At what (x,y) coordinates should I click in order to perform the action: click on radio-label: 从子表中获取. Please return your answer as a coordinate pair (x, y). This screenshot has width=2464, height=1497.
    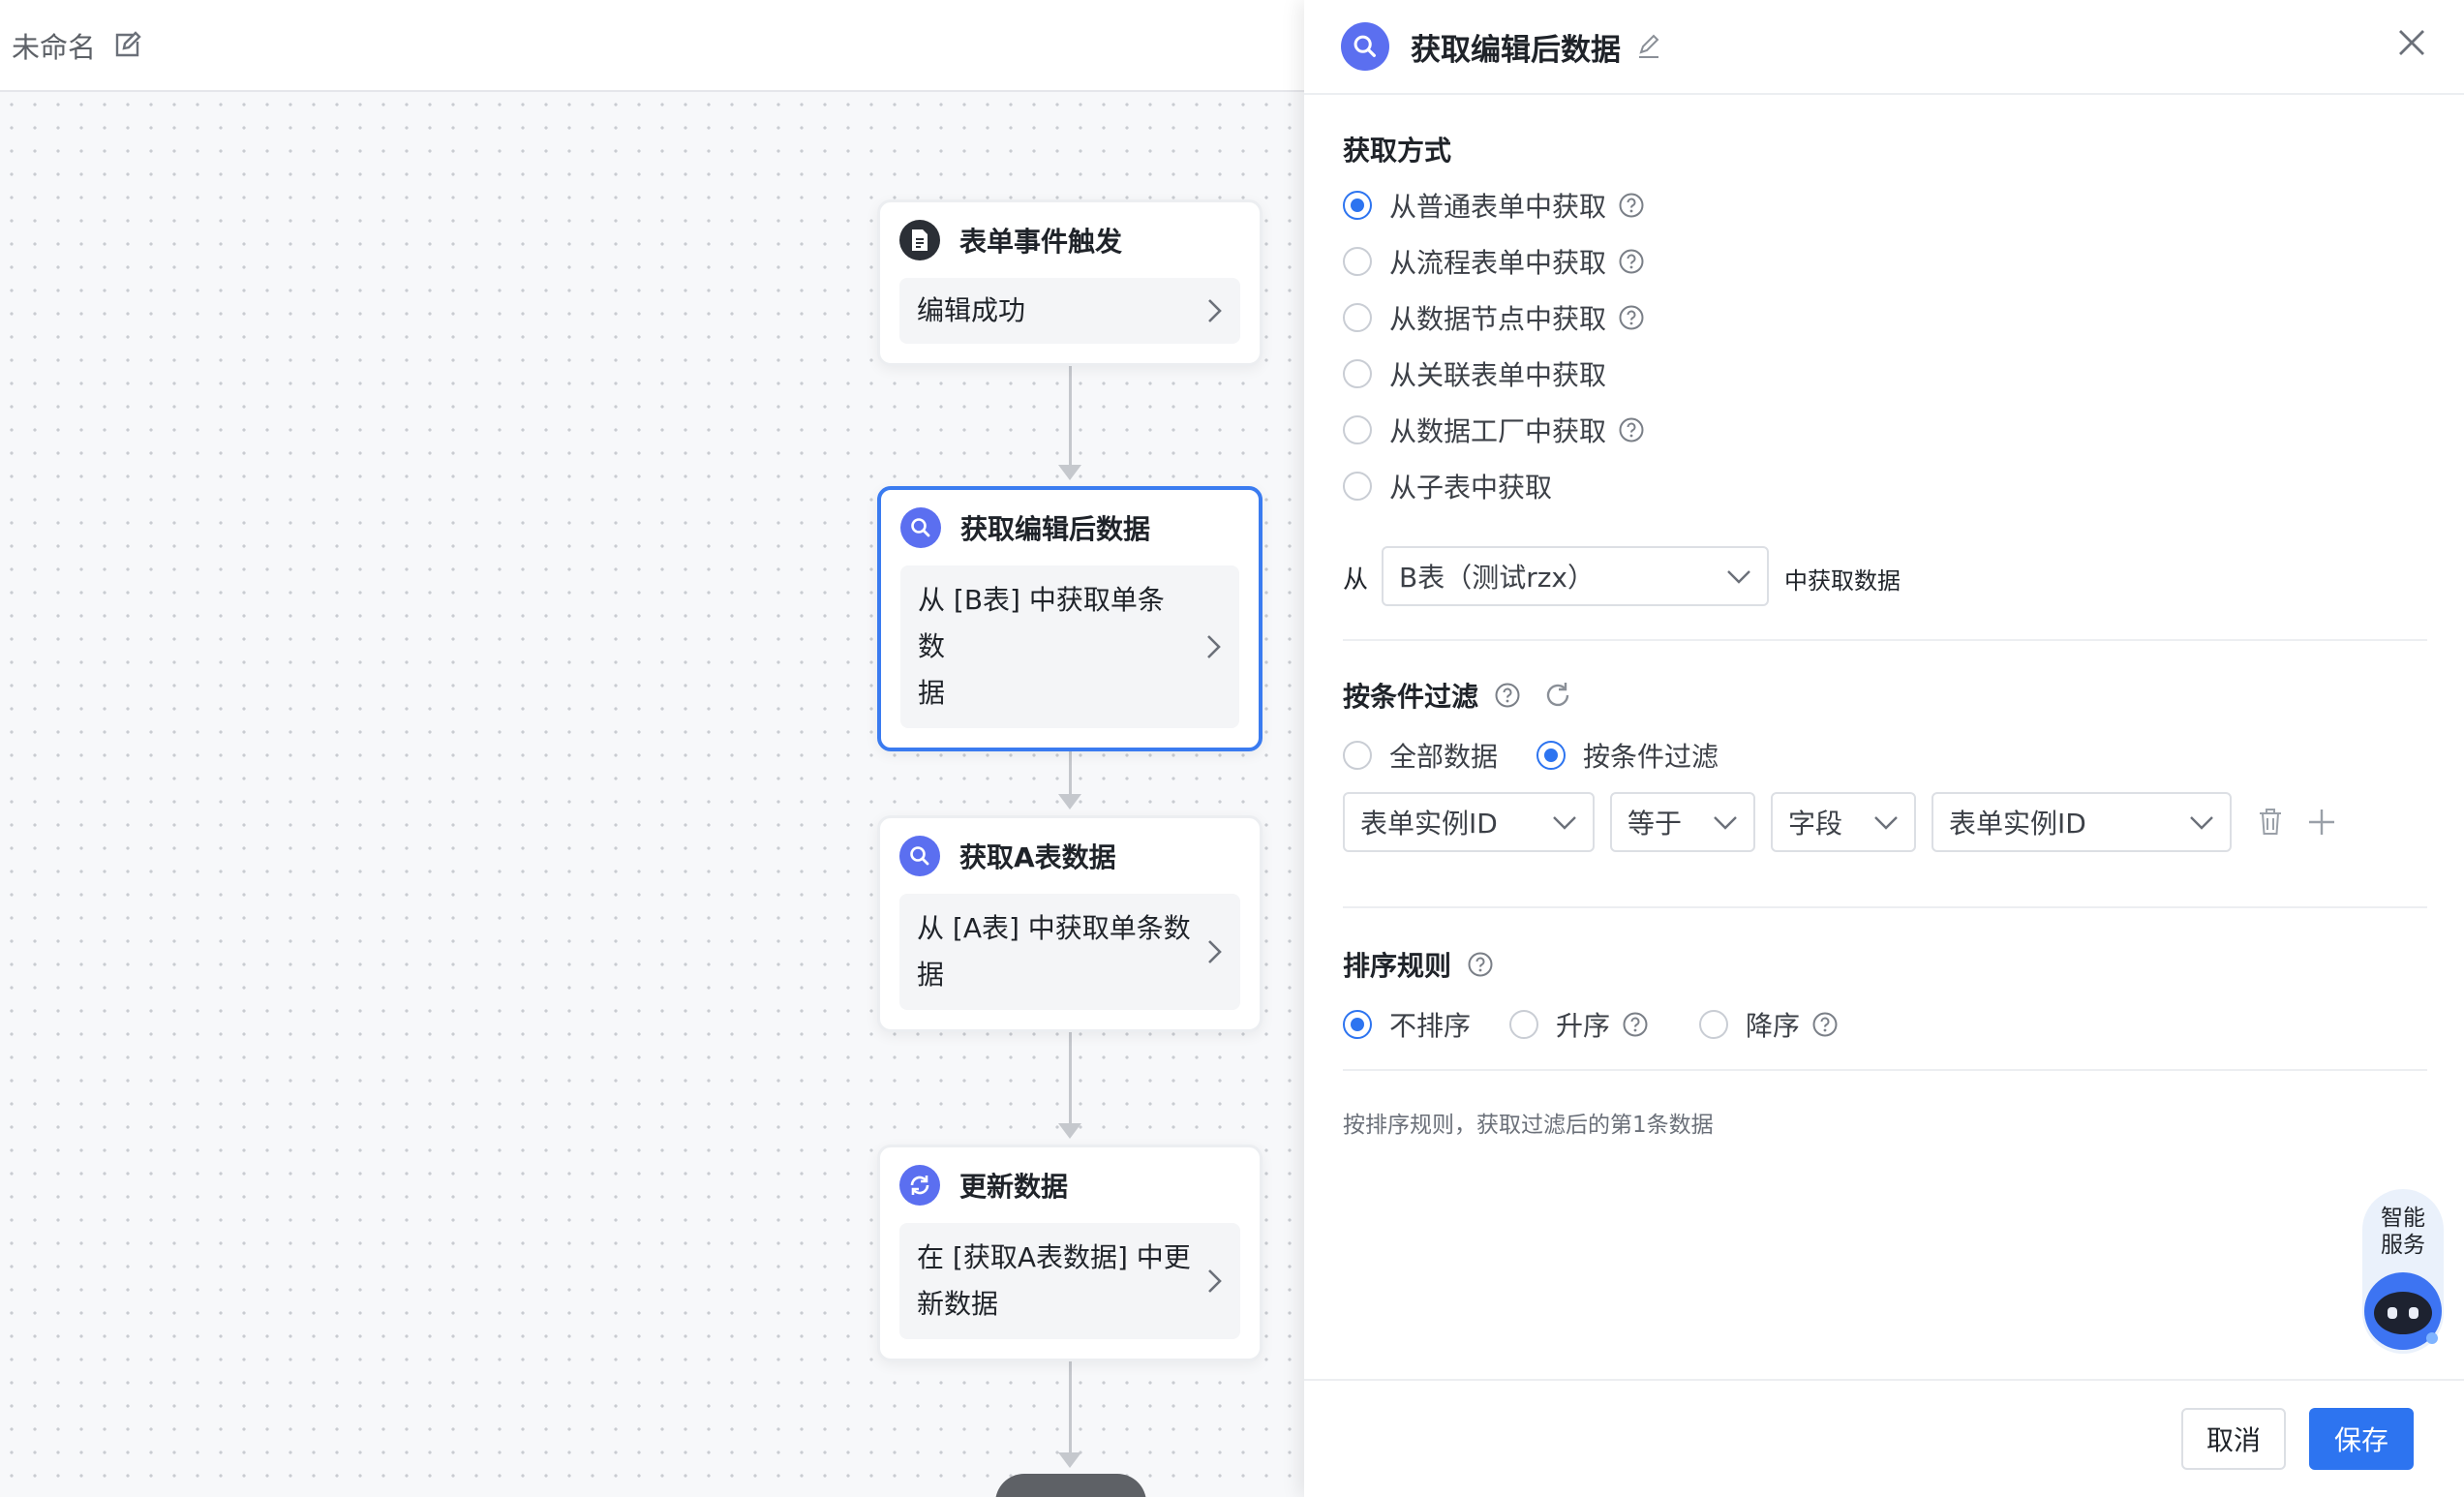
    Looking at the image, I should click on (1471, 488).